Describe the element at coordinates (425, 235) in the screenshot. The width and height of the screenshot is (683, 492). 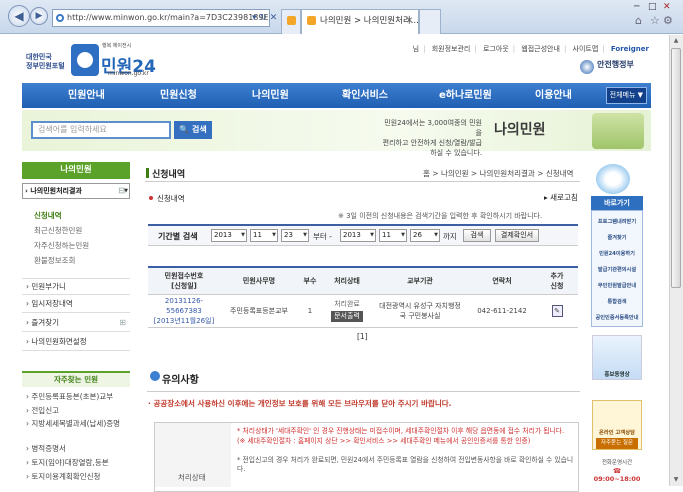
I see `to-day-select: 26` at that location.